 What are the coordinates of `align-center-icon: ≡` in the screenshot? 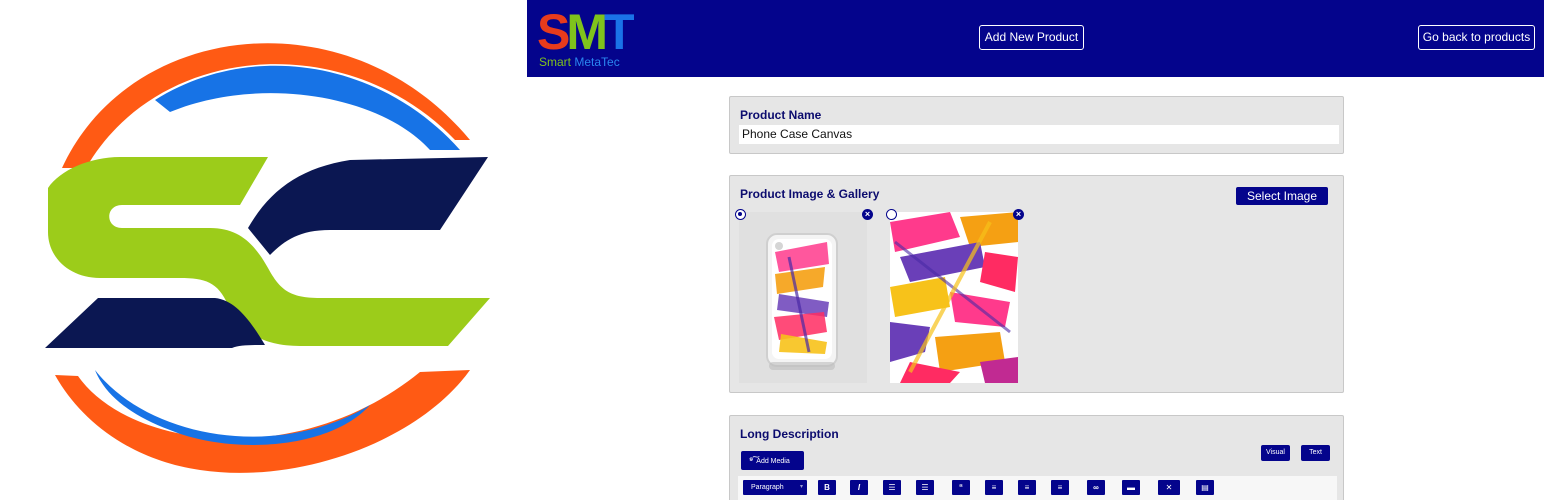 It's located at (1027, 487).